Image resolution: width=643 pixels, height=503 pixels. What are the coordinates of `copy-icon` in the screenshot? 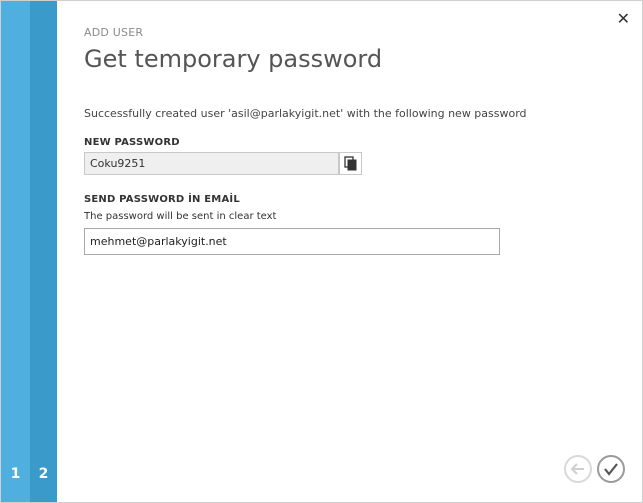 It's located at (350, 163).